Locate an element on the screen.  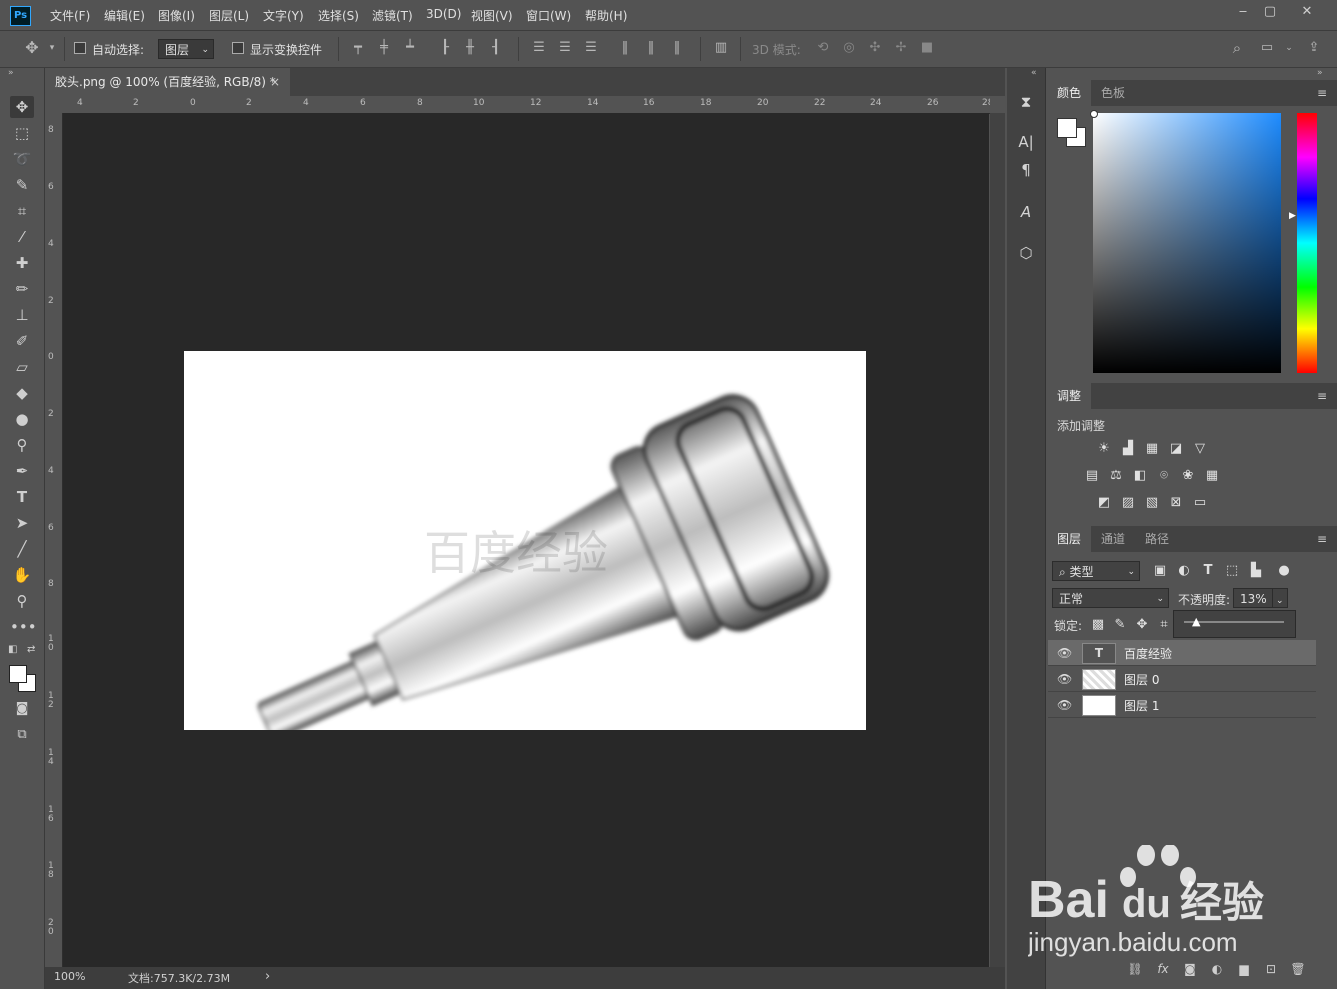
layer-row: 👁 T 百度经验 is located at coordinates (1182, 653).